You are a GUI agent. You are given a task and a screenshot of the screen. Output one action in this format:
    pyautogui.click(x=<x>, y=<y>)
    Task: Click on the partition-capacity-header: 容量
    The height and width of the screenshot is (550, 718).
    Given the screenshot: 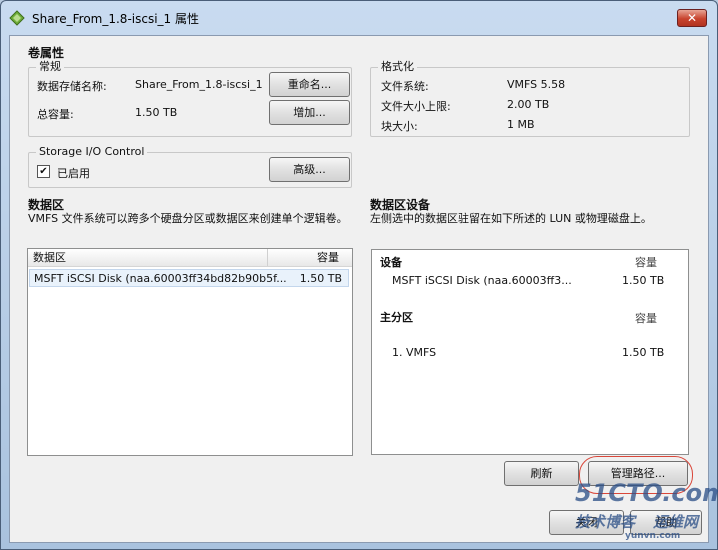 What is the action you would take?
    pyautogui.click(x=646, y=318)
    